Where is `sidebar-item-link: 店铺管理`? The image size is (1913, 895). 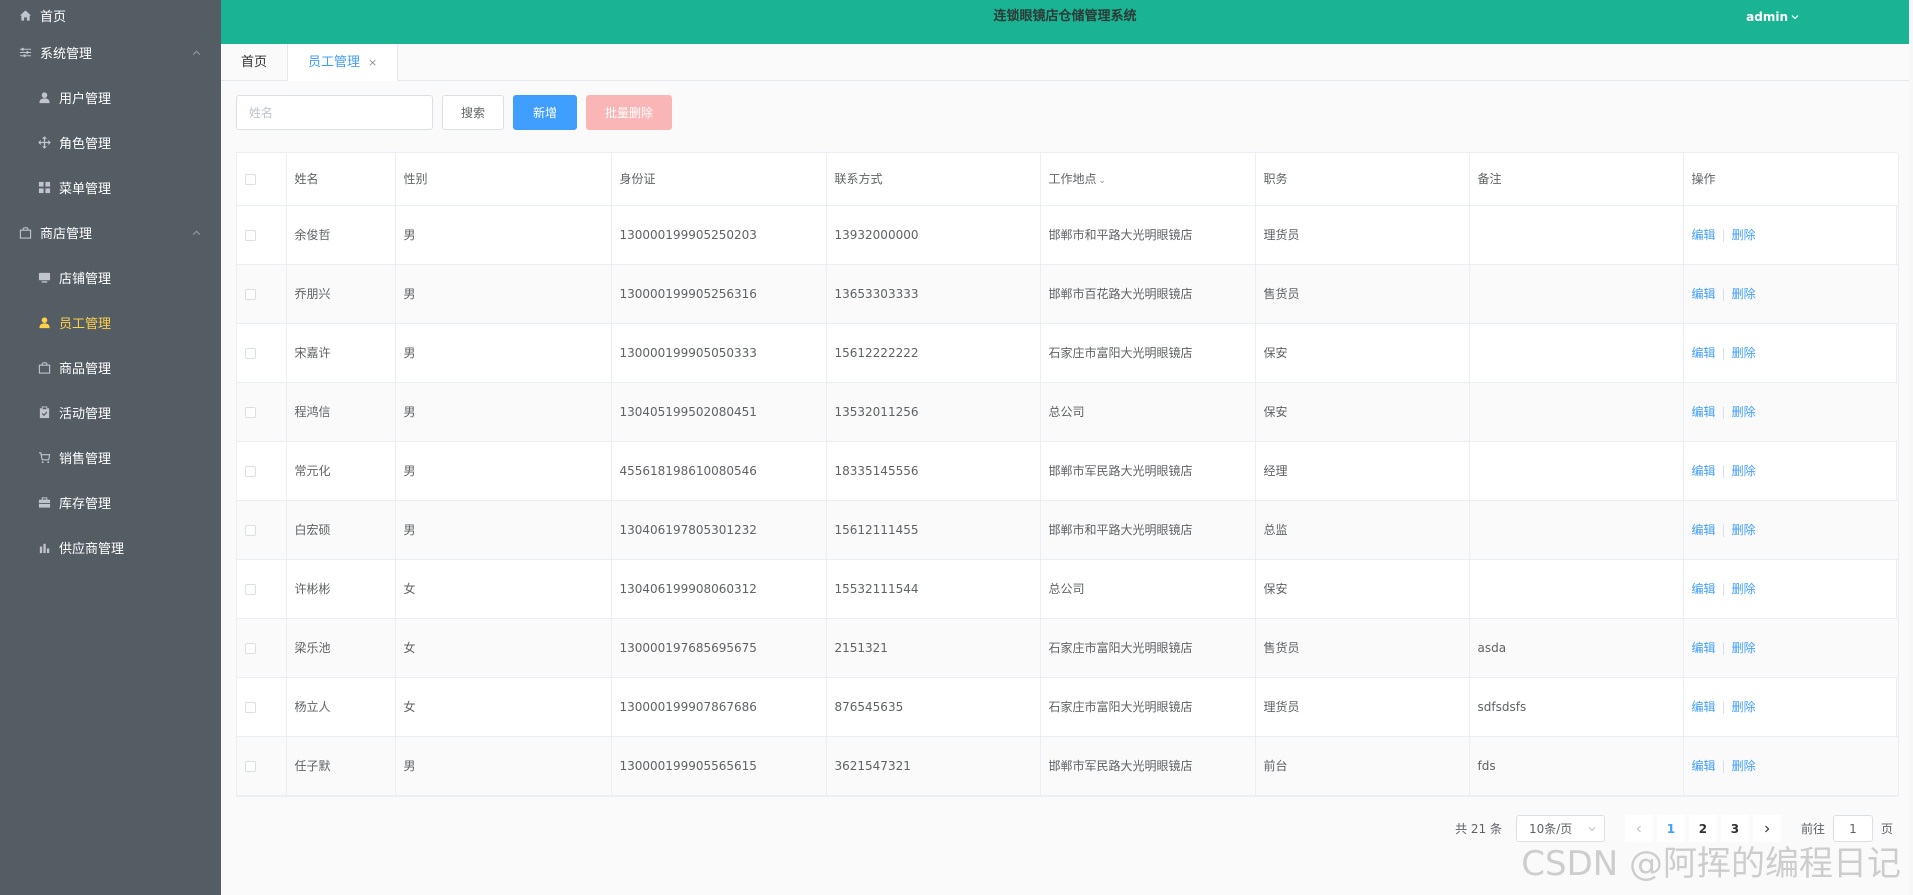 sidebar-item-link: 店铺管理 is located at coordinates (110, 277).